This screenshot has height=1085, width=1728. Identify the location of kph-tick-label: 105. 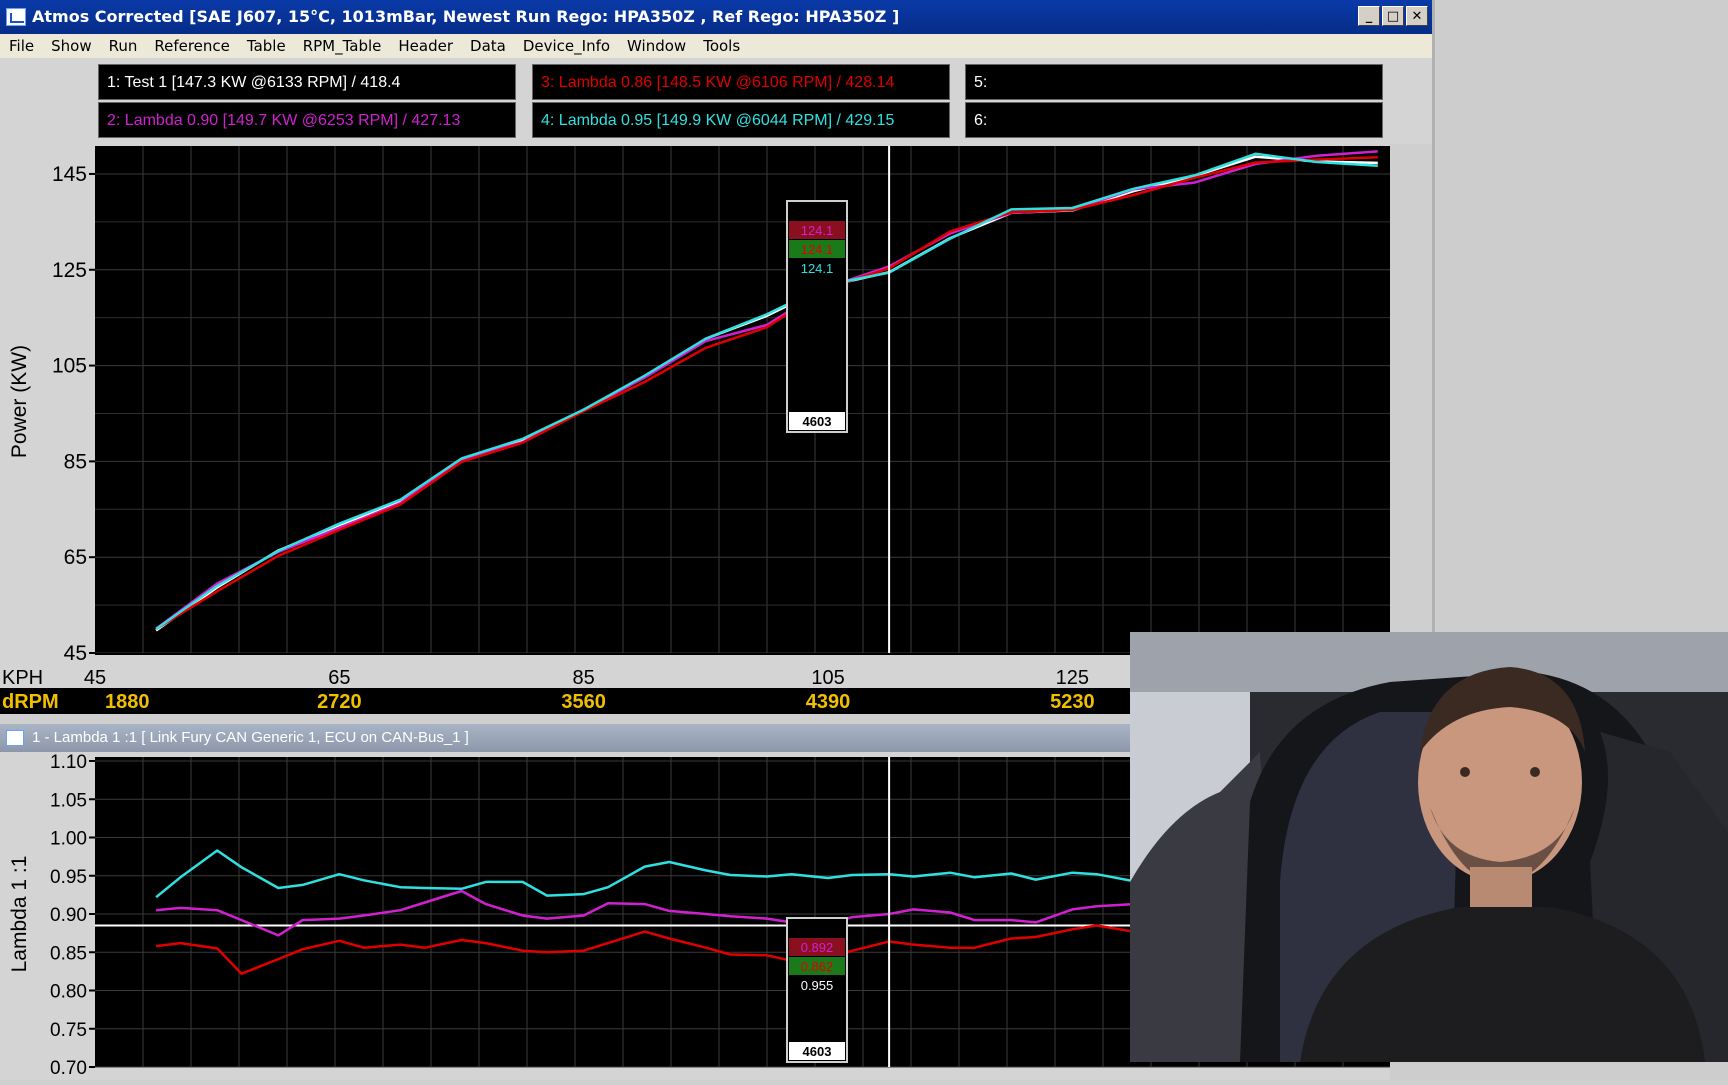
(827, 677).